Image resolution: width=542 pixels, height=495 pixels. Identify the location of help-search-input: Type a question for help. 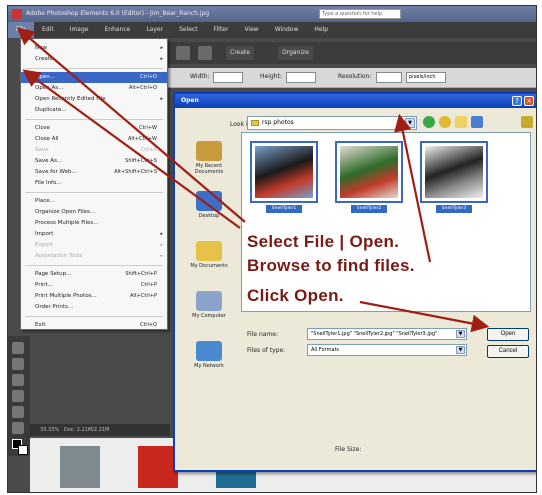
(360, 14).